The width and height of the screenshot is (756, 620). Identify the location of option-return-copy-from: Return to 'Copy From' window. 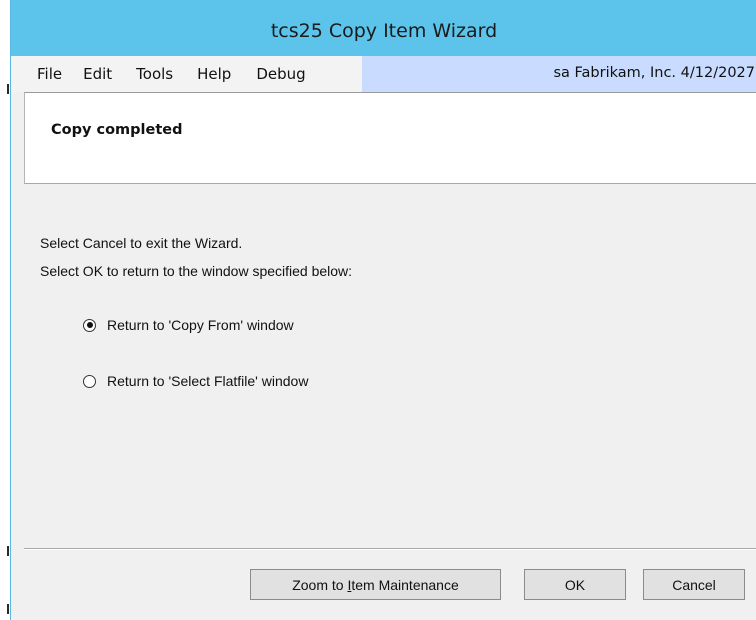
(188, 325).